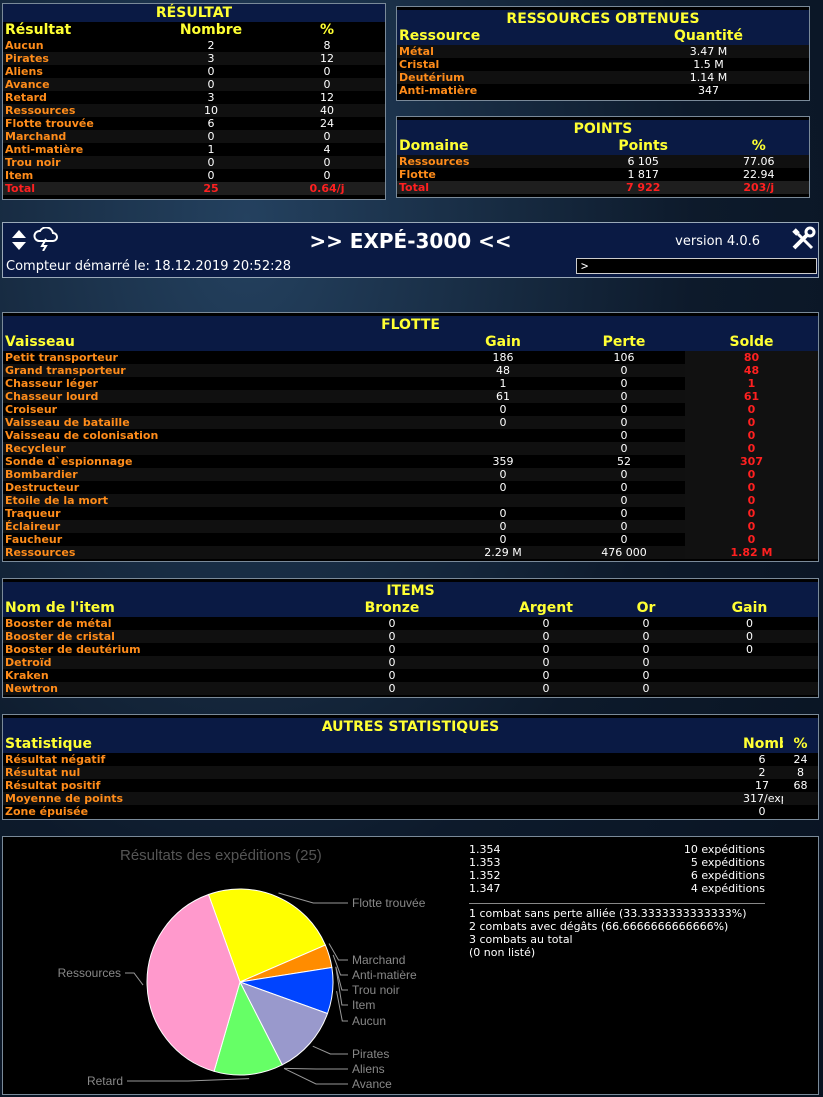 The width and height of the screenshot is (823, 1097). Describe the element at coordinates (78, 30) in the screenshot. I see `col-resultat: Résultat` at that location.